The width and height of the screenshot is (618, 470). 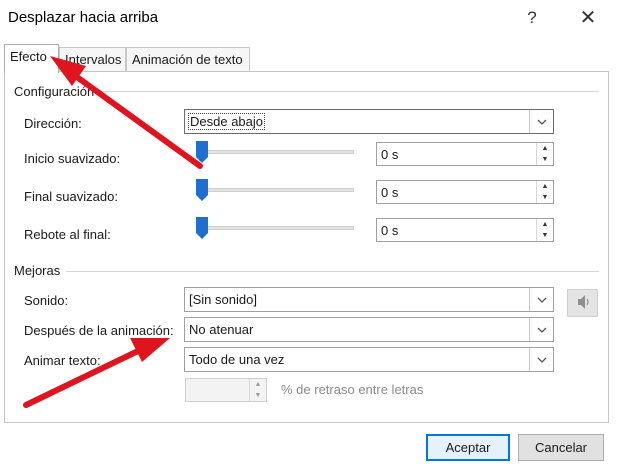 What do you see at coordinates (67, 234) in the screenshot?
I see `bounce-end-label: Rebote al final:` at bounding box center [67, 234].